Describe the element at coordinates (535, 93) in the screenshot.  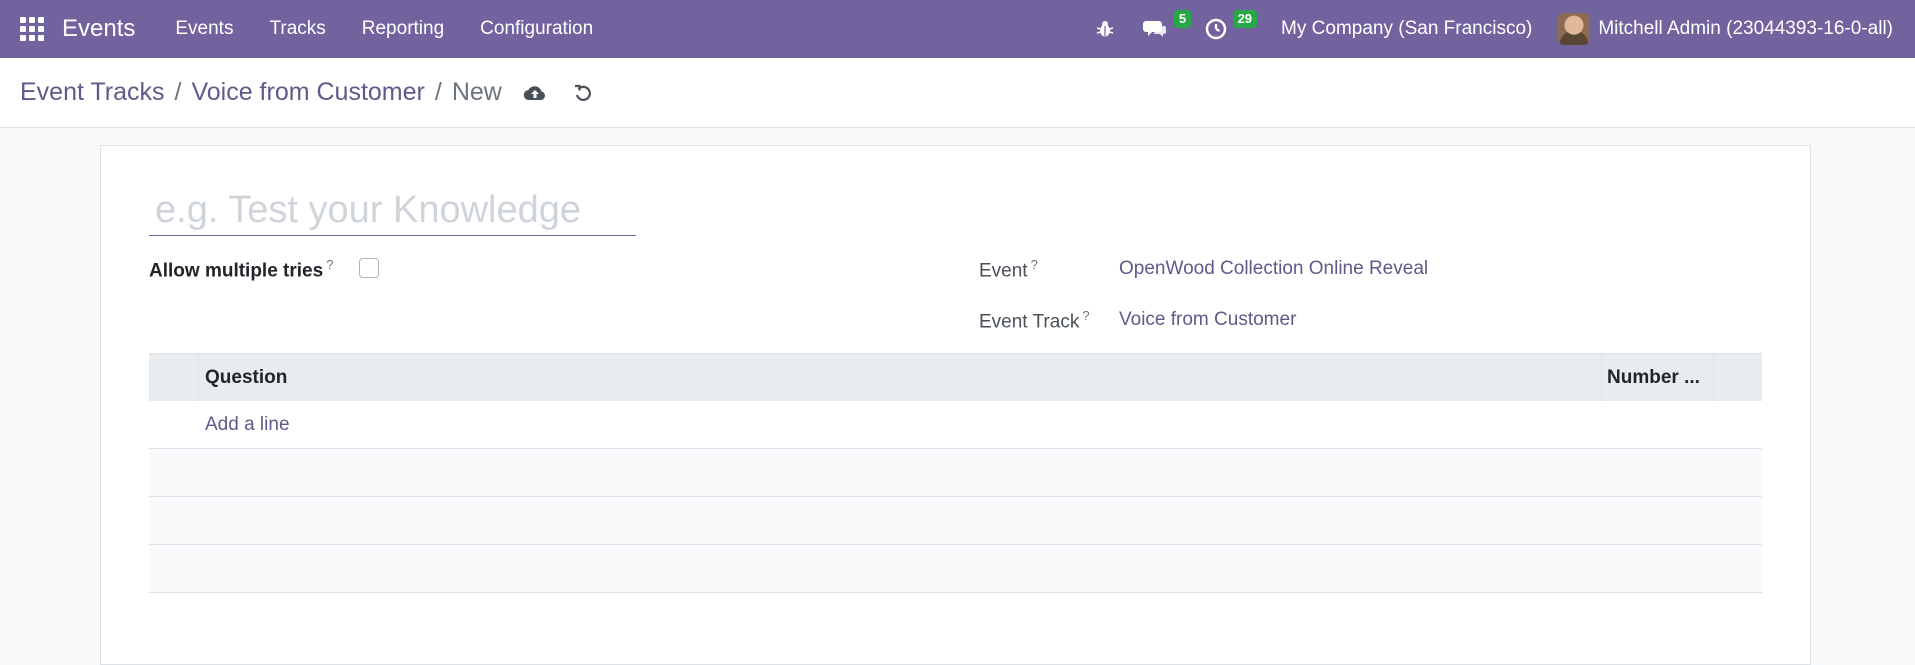
I see `save-cloud-upload-icon` at that location.